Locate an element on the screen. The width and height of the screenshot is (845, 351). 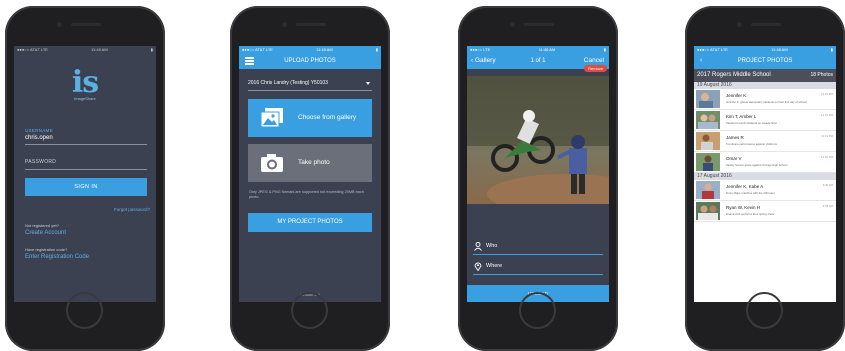
password-field: PASSWORD is located at coordinates (40, 162).